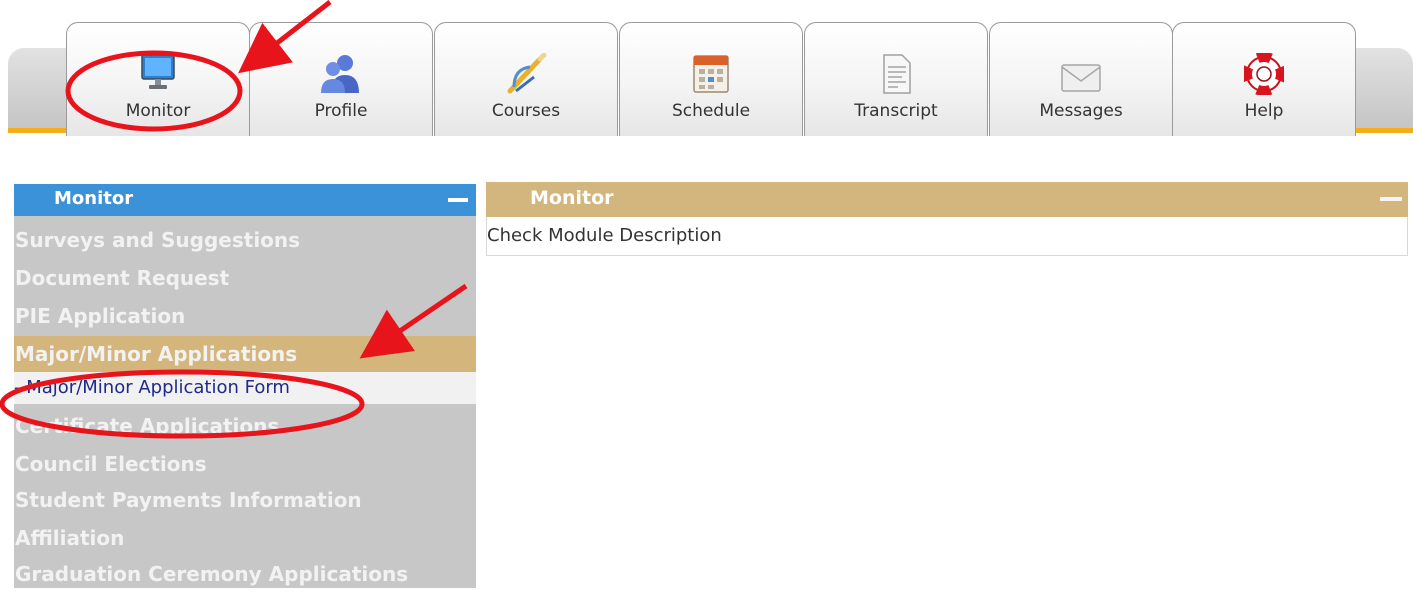 This screenshot has width=1413, height=592. Describe the element at coordinates (245, 426) in the screenshot. I see `menu-item-certificate-applications: Certificate Applications` at that location.